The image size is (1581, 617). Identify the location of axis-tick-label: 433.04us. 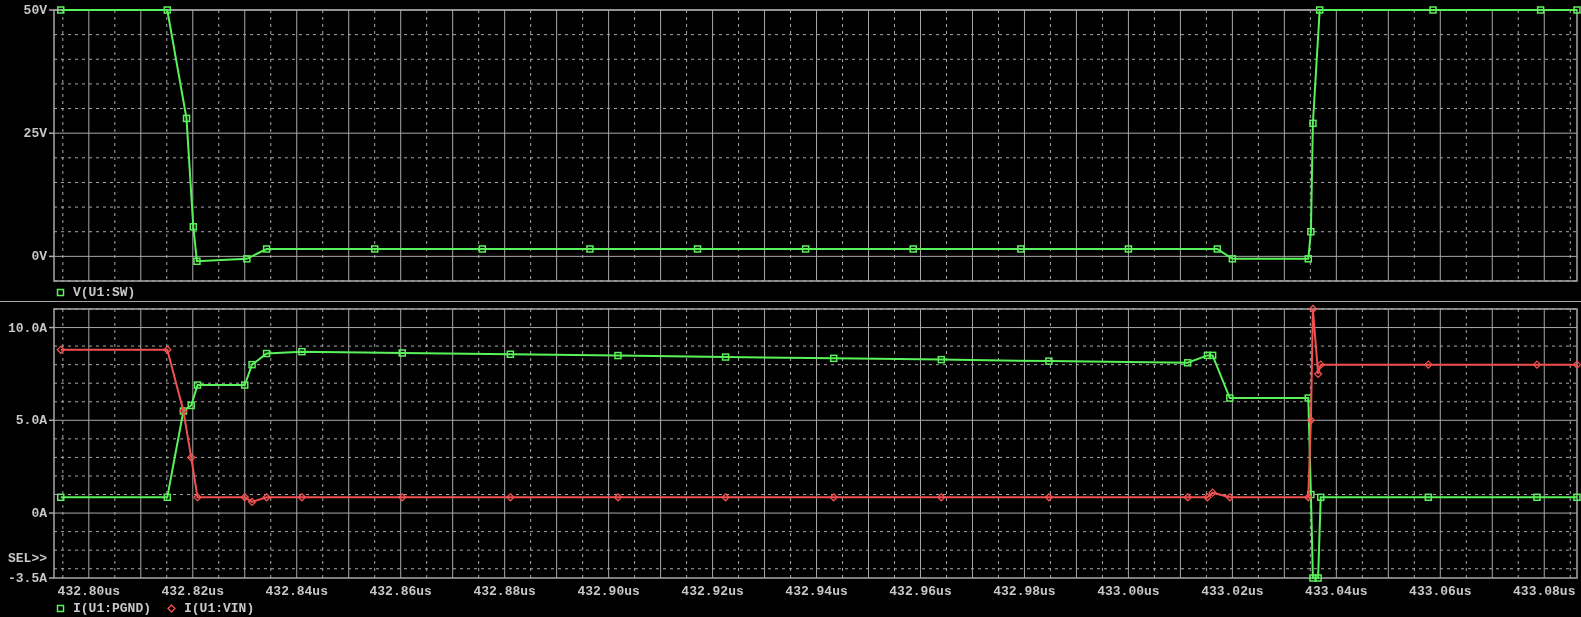
(1336, 591).